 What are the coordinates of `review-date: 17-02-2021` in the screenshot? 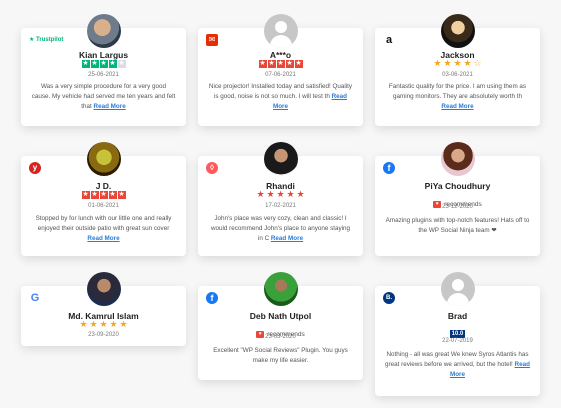 It's located at (280, 206).